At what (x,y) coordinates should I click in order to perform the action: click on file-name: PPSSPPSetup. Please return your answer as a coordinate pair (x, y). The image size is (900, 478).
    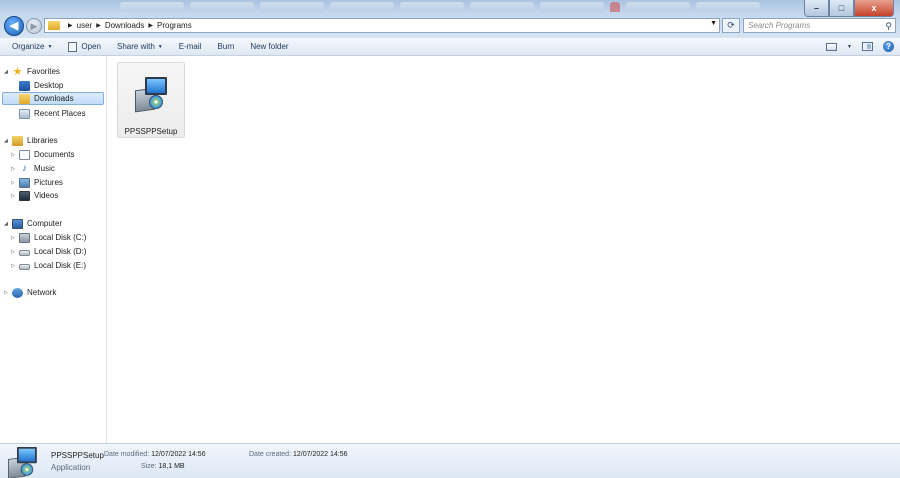
    Looking at the image, I should click on (151, 131).